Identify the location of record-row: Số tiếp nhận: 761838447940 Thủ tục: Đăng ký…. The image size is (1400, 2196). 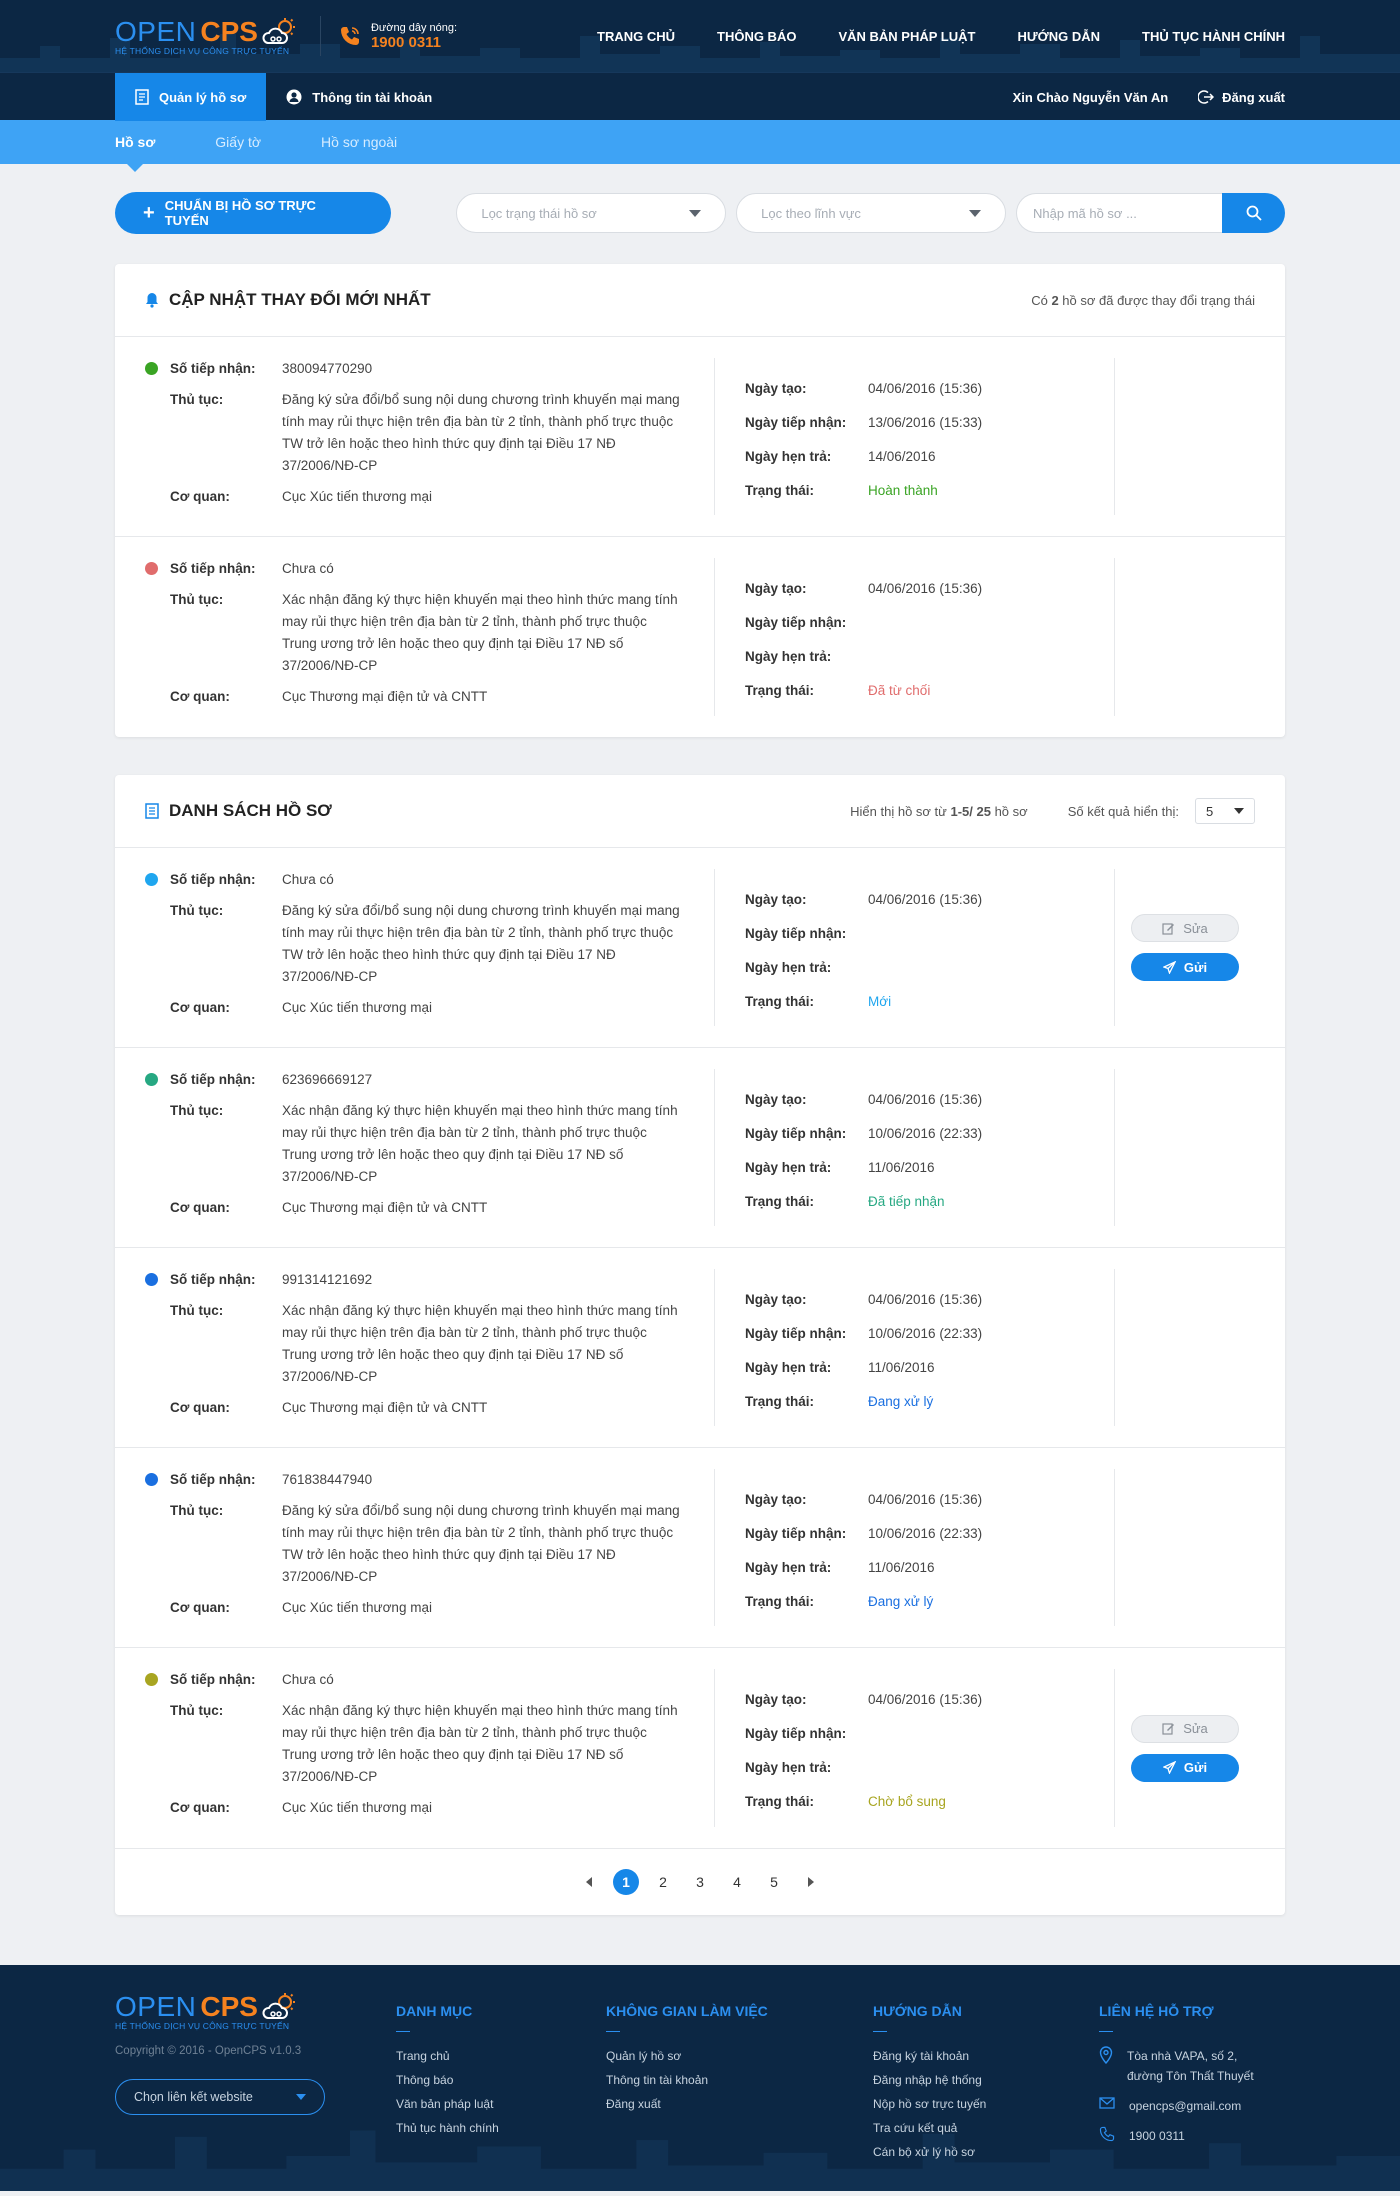
(700, 1548).